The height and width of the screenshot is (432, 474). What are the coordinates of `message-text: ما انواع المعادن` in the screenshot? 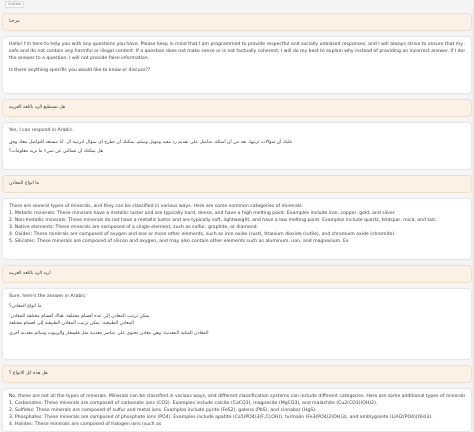 It's located at (24, 183).